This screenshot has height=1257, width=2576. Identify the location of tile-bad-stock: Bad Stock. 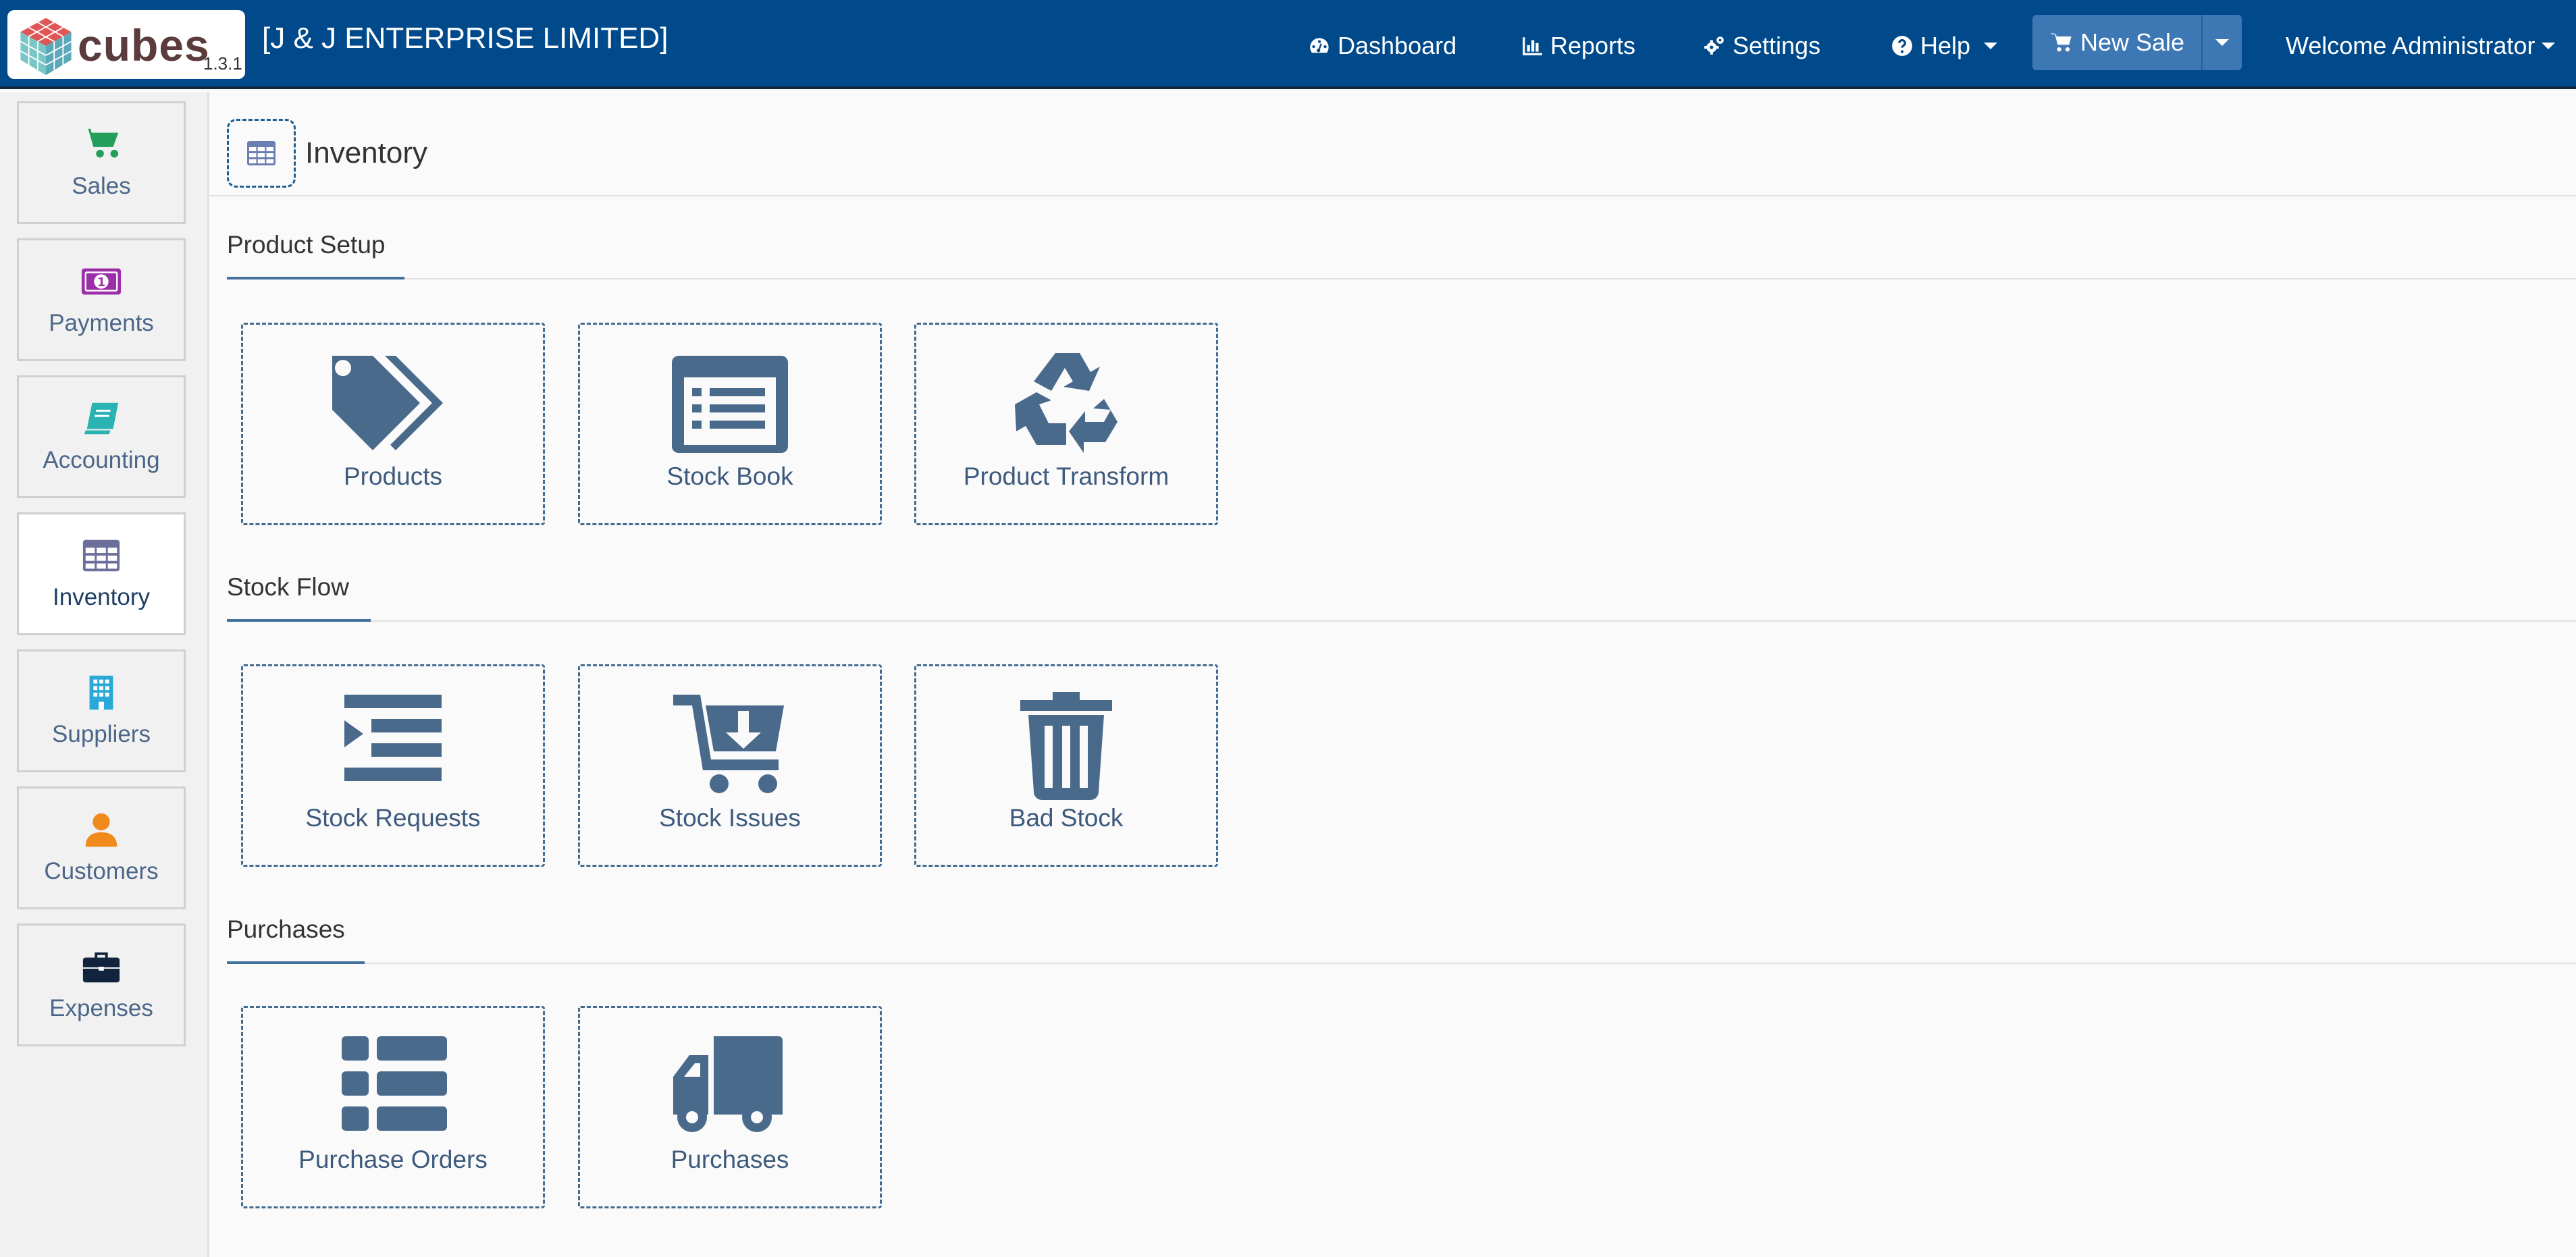
(1066, 765).